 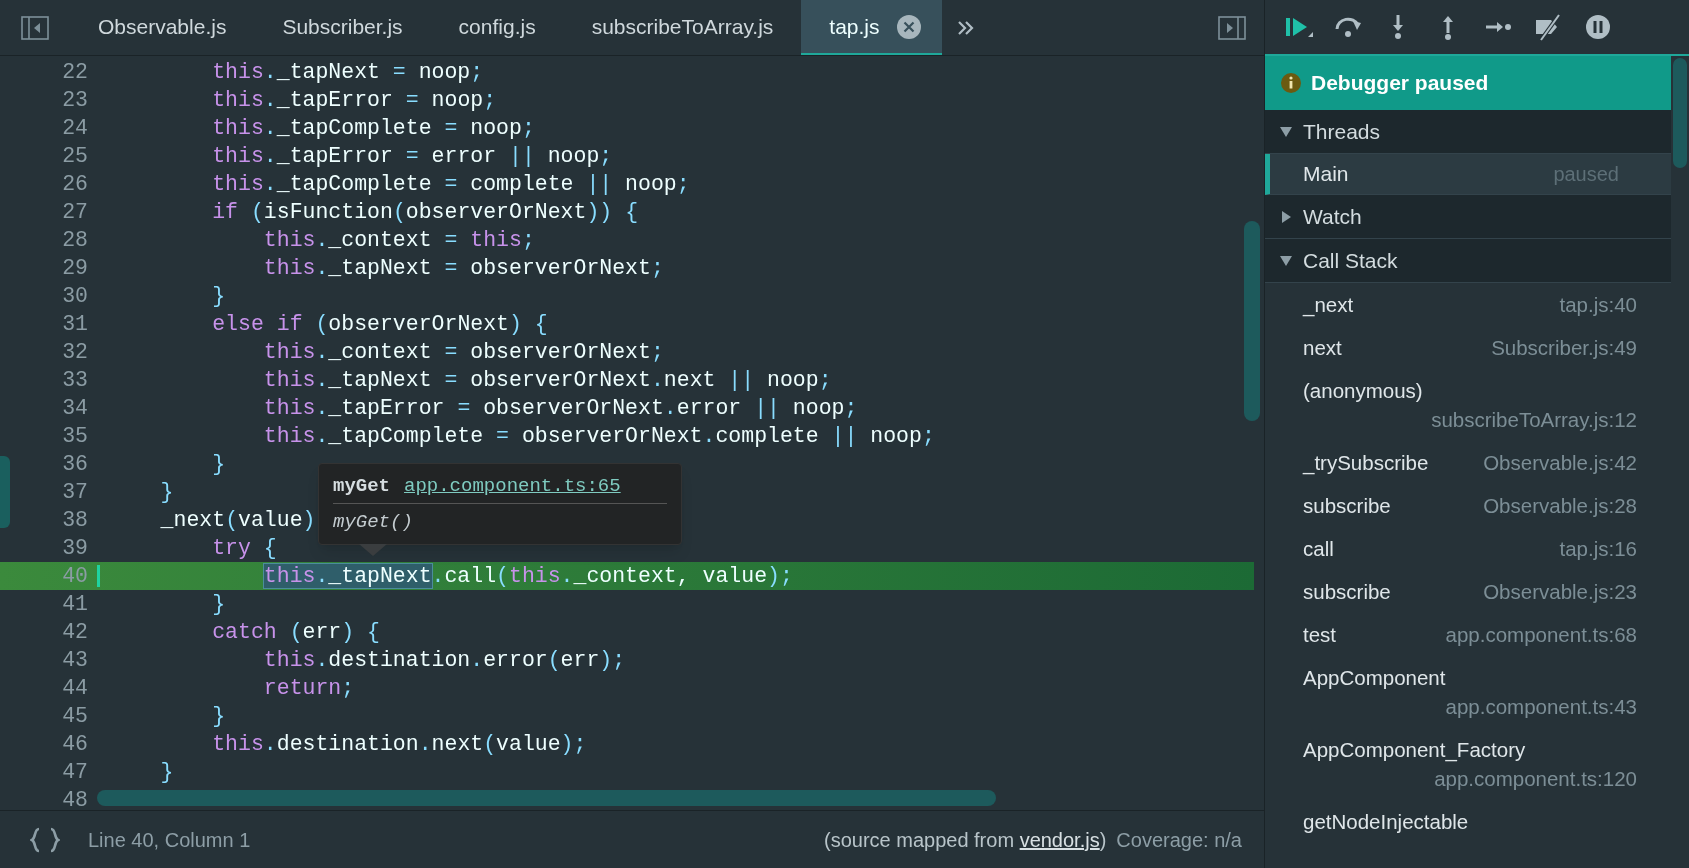 What do you see at coordinates (74, 268) in the screenshot?
I see `line-number: 29` at bounding box center [74, 268].